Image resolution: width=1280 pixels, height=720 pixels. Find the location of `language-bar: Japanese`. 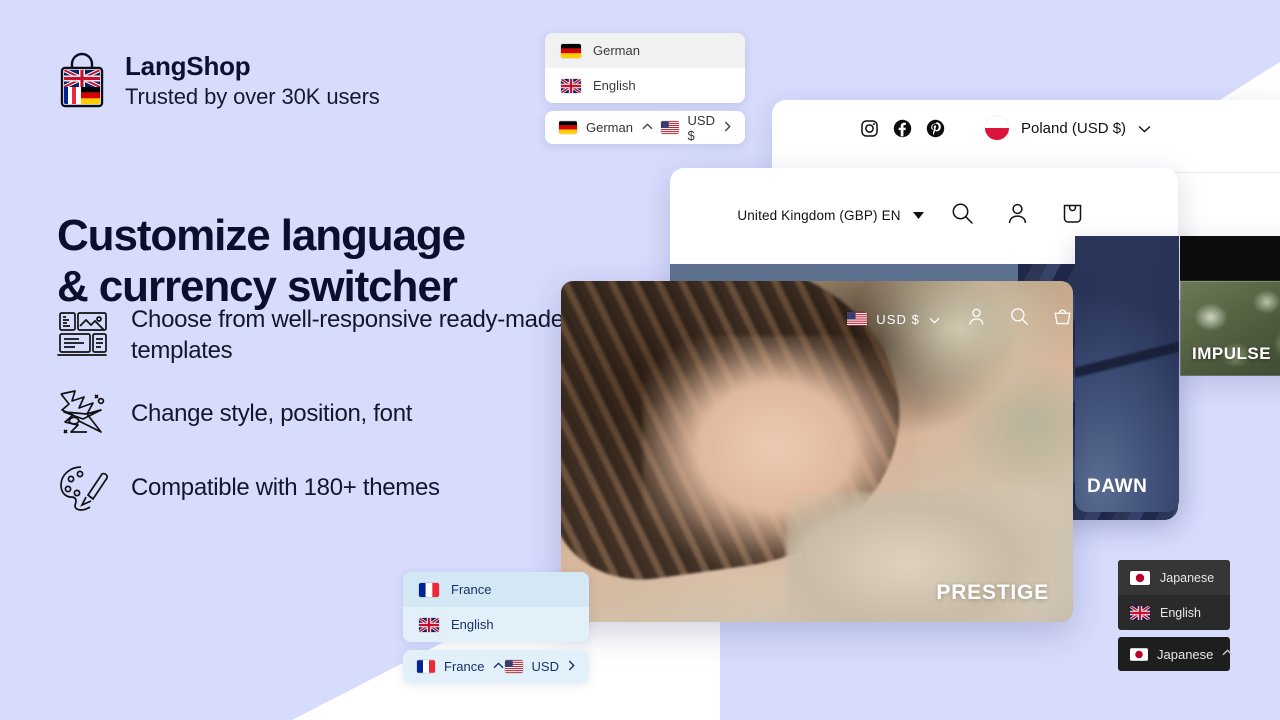

language-bar: Japanese is located at coordinates (1175, 654).